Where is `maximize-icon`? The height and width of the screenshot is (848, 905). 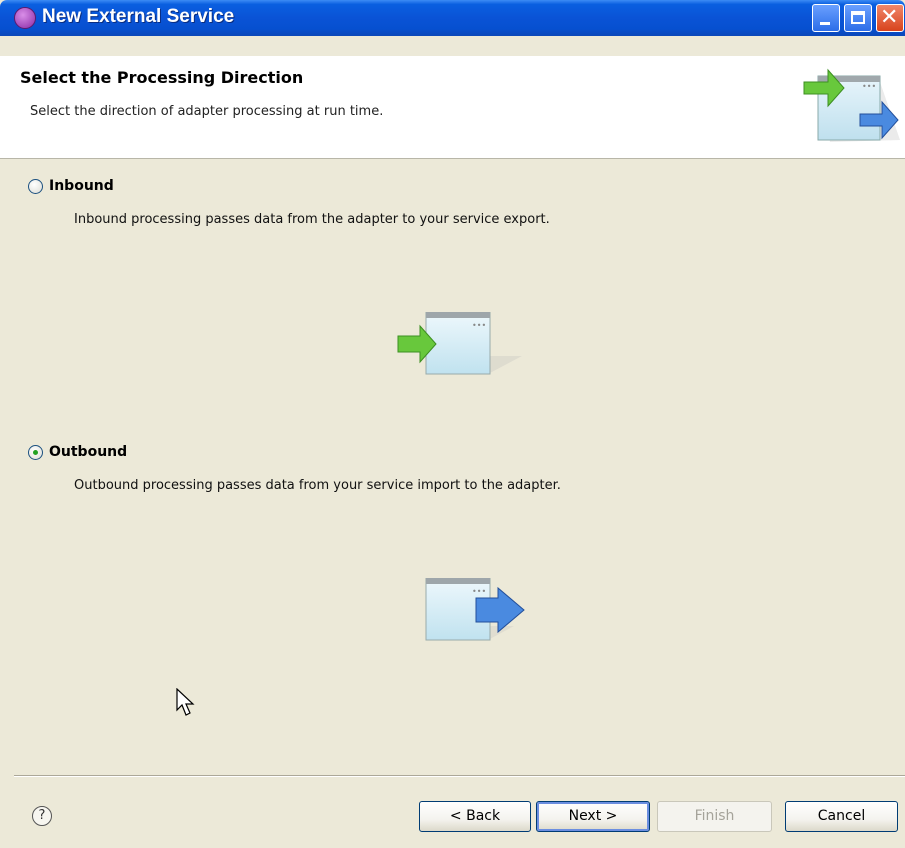
maximize-icon is located at coordinates (858, 17).